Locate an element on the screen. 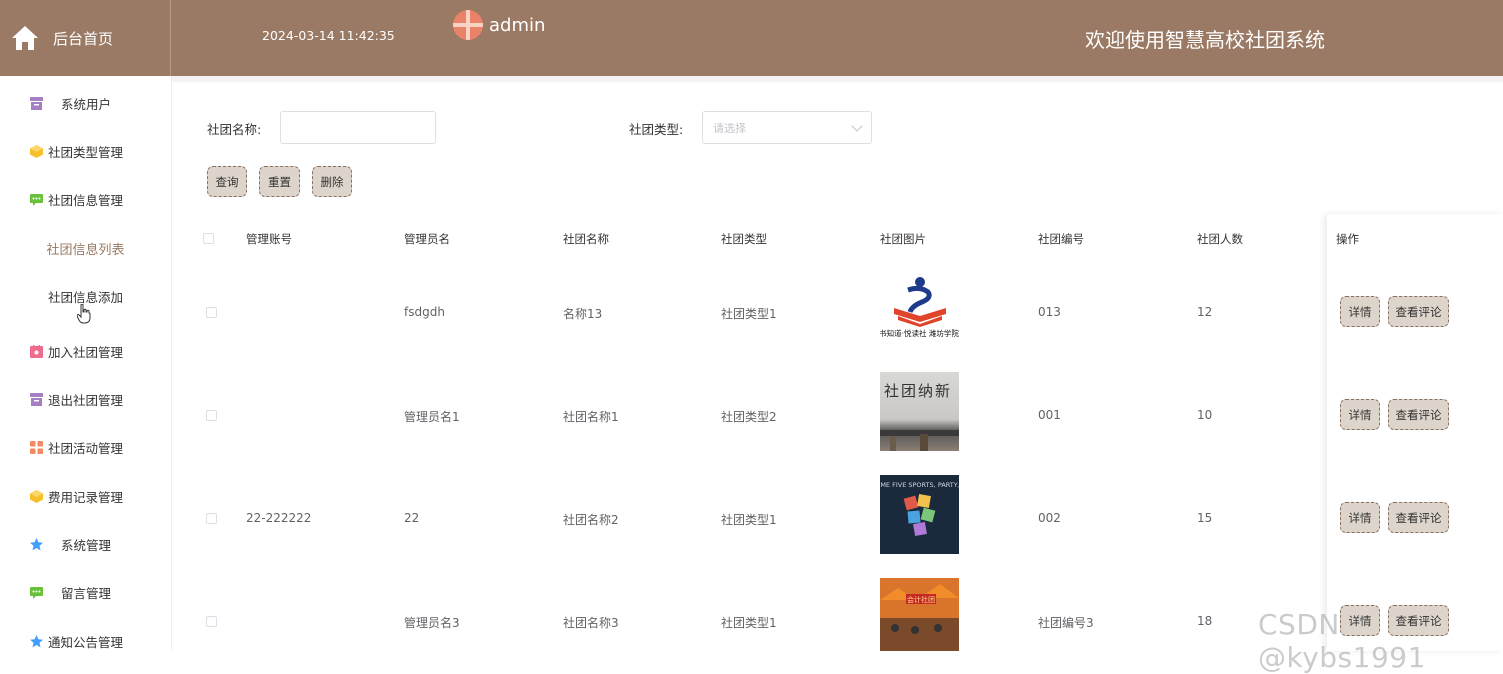  club-image: GIVE ME FIVE SPORTS, PARTY, FUN is located at coordinates (919, 514).